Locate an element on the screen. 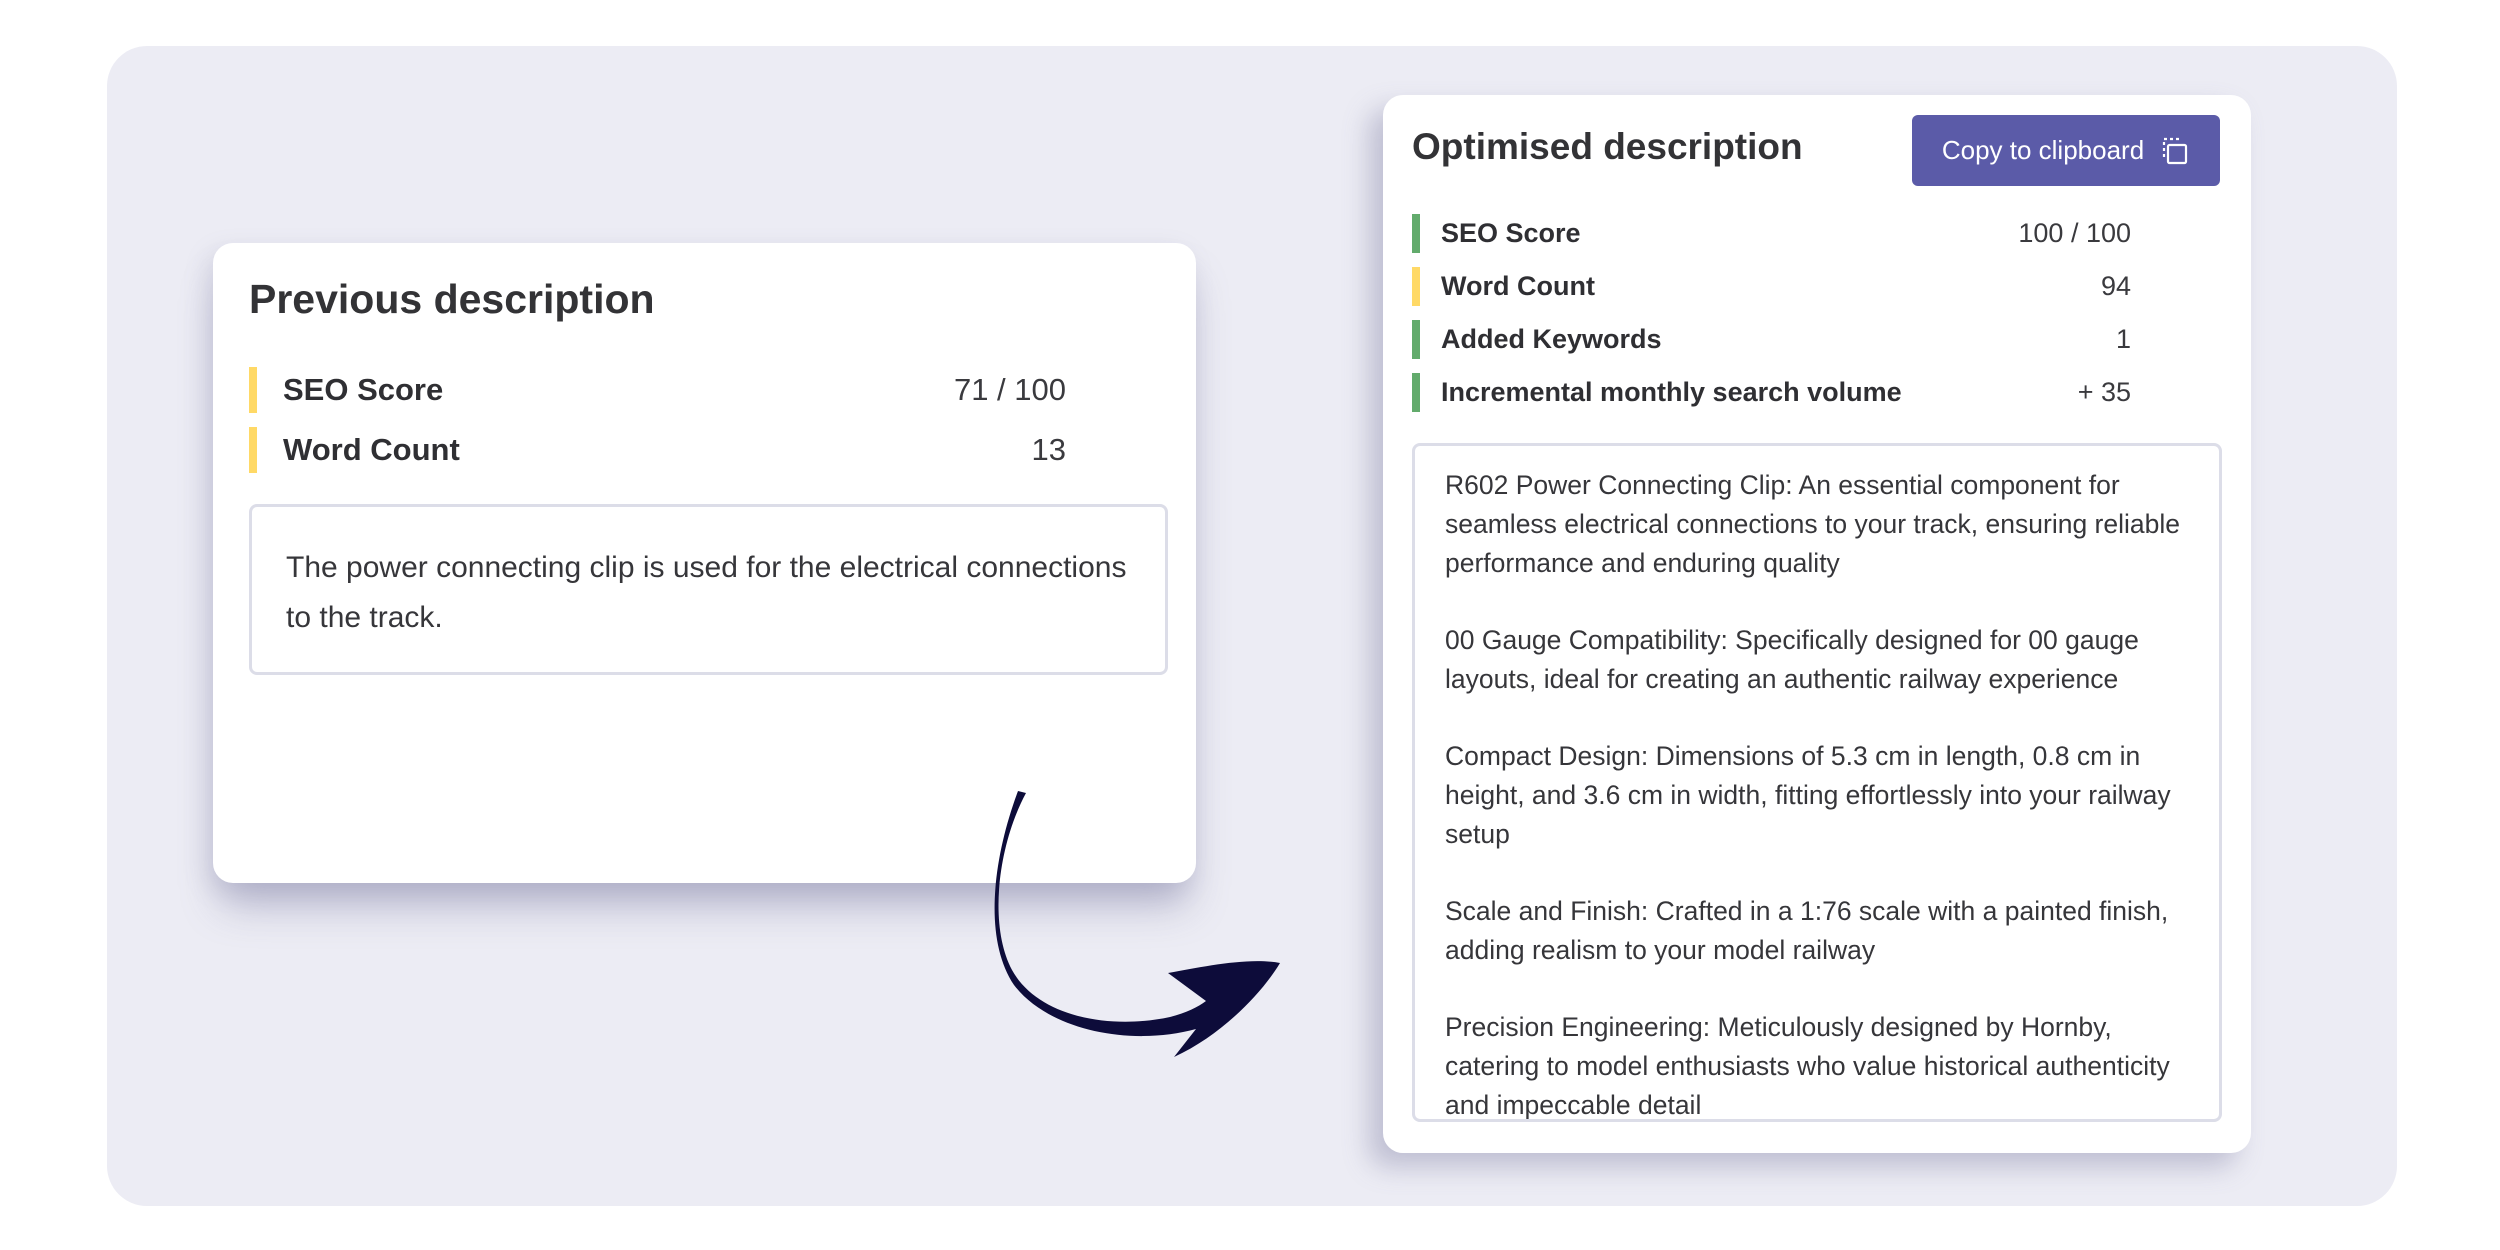  optimised-description-title: Optimised description is located at coordinates (1607, 146).